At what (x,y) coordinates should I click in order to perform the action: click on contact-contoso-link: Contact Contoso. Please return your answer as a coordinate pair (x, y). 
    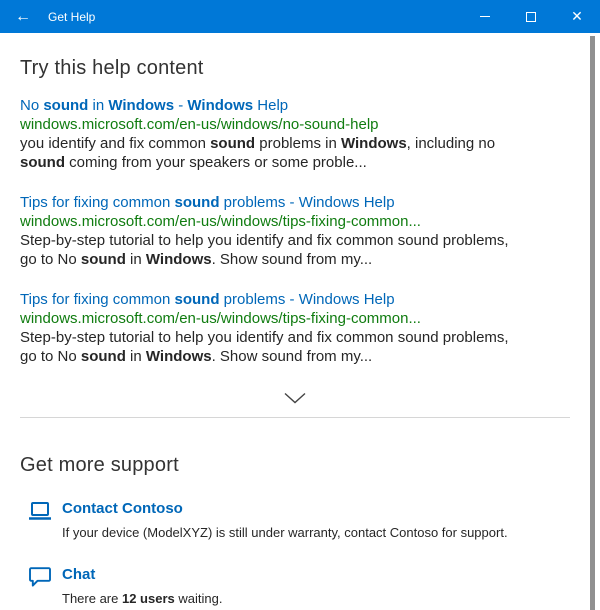
    Looking at the image, I should click on (285, 509).